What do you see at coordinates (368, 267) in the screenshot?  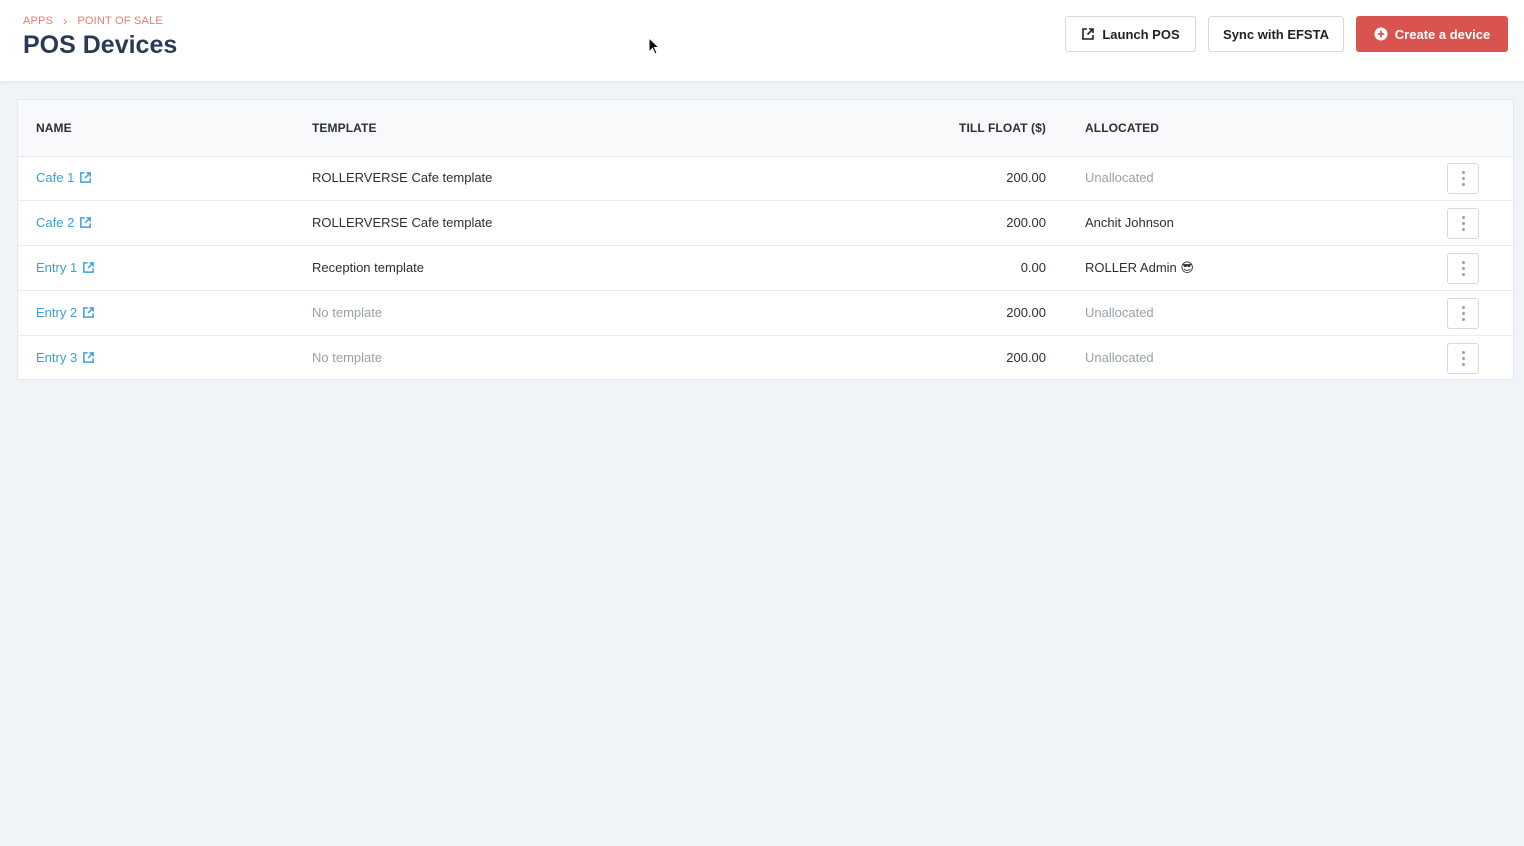 I see `device-template: Reception template` at bounding box center [368, 267].